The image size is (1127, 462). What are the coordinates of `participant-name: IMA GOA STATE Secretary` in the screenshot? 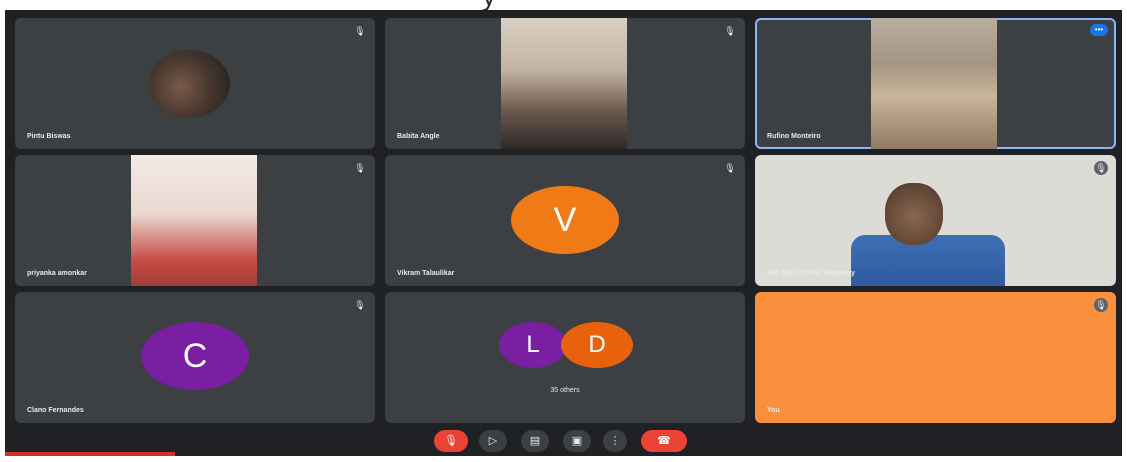 It's located at (811, 273).